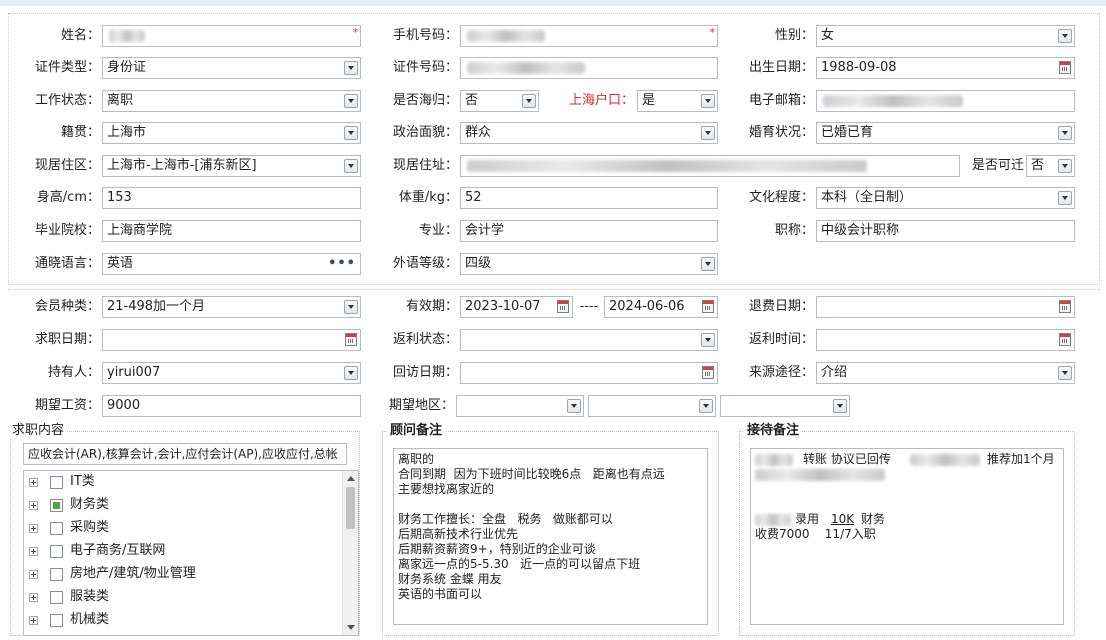 The width and height of the screenshot is (1106, 640). I want to click on marital-select: 已婚已育, so click(945, 133).